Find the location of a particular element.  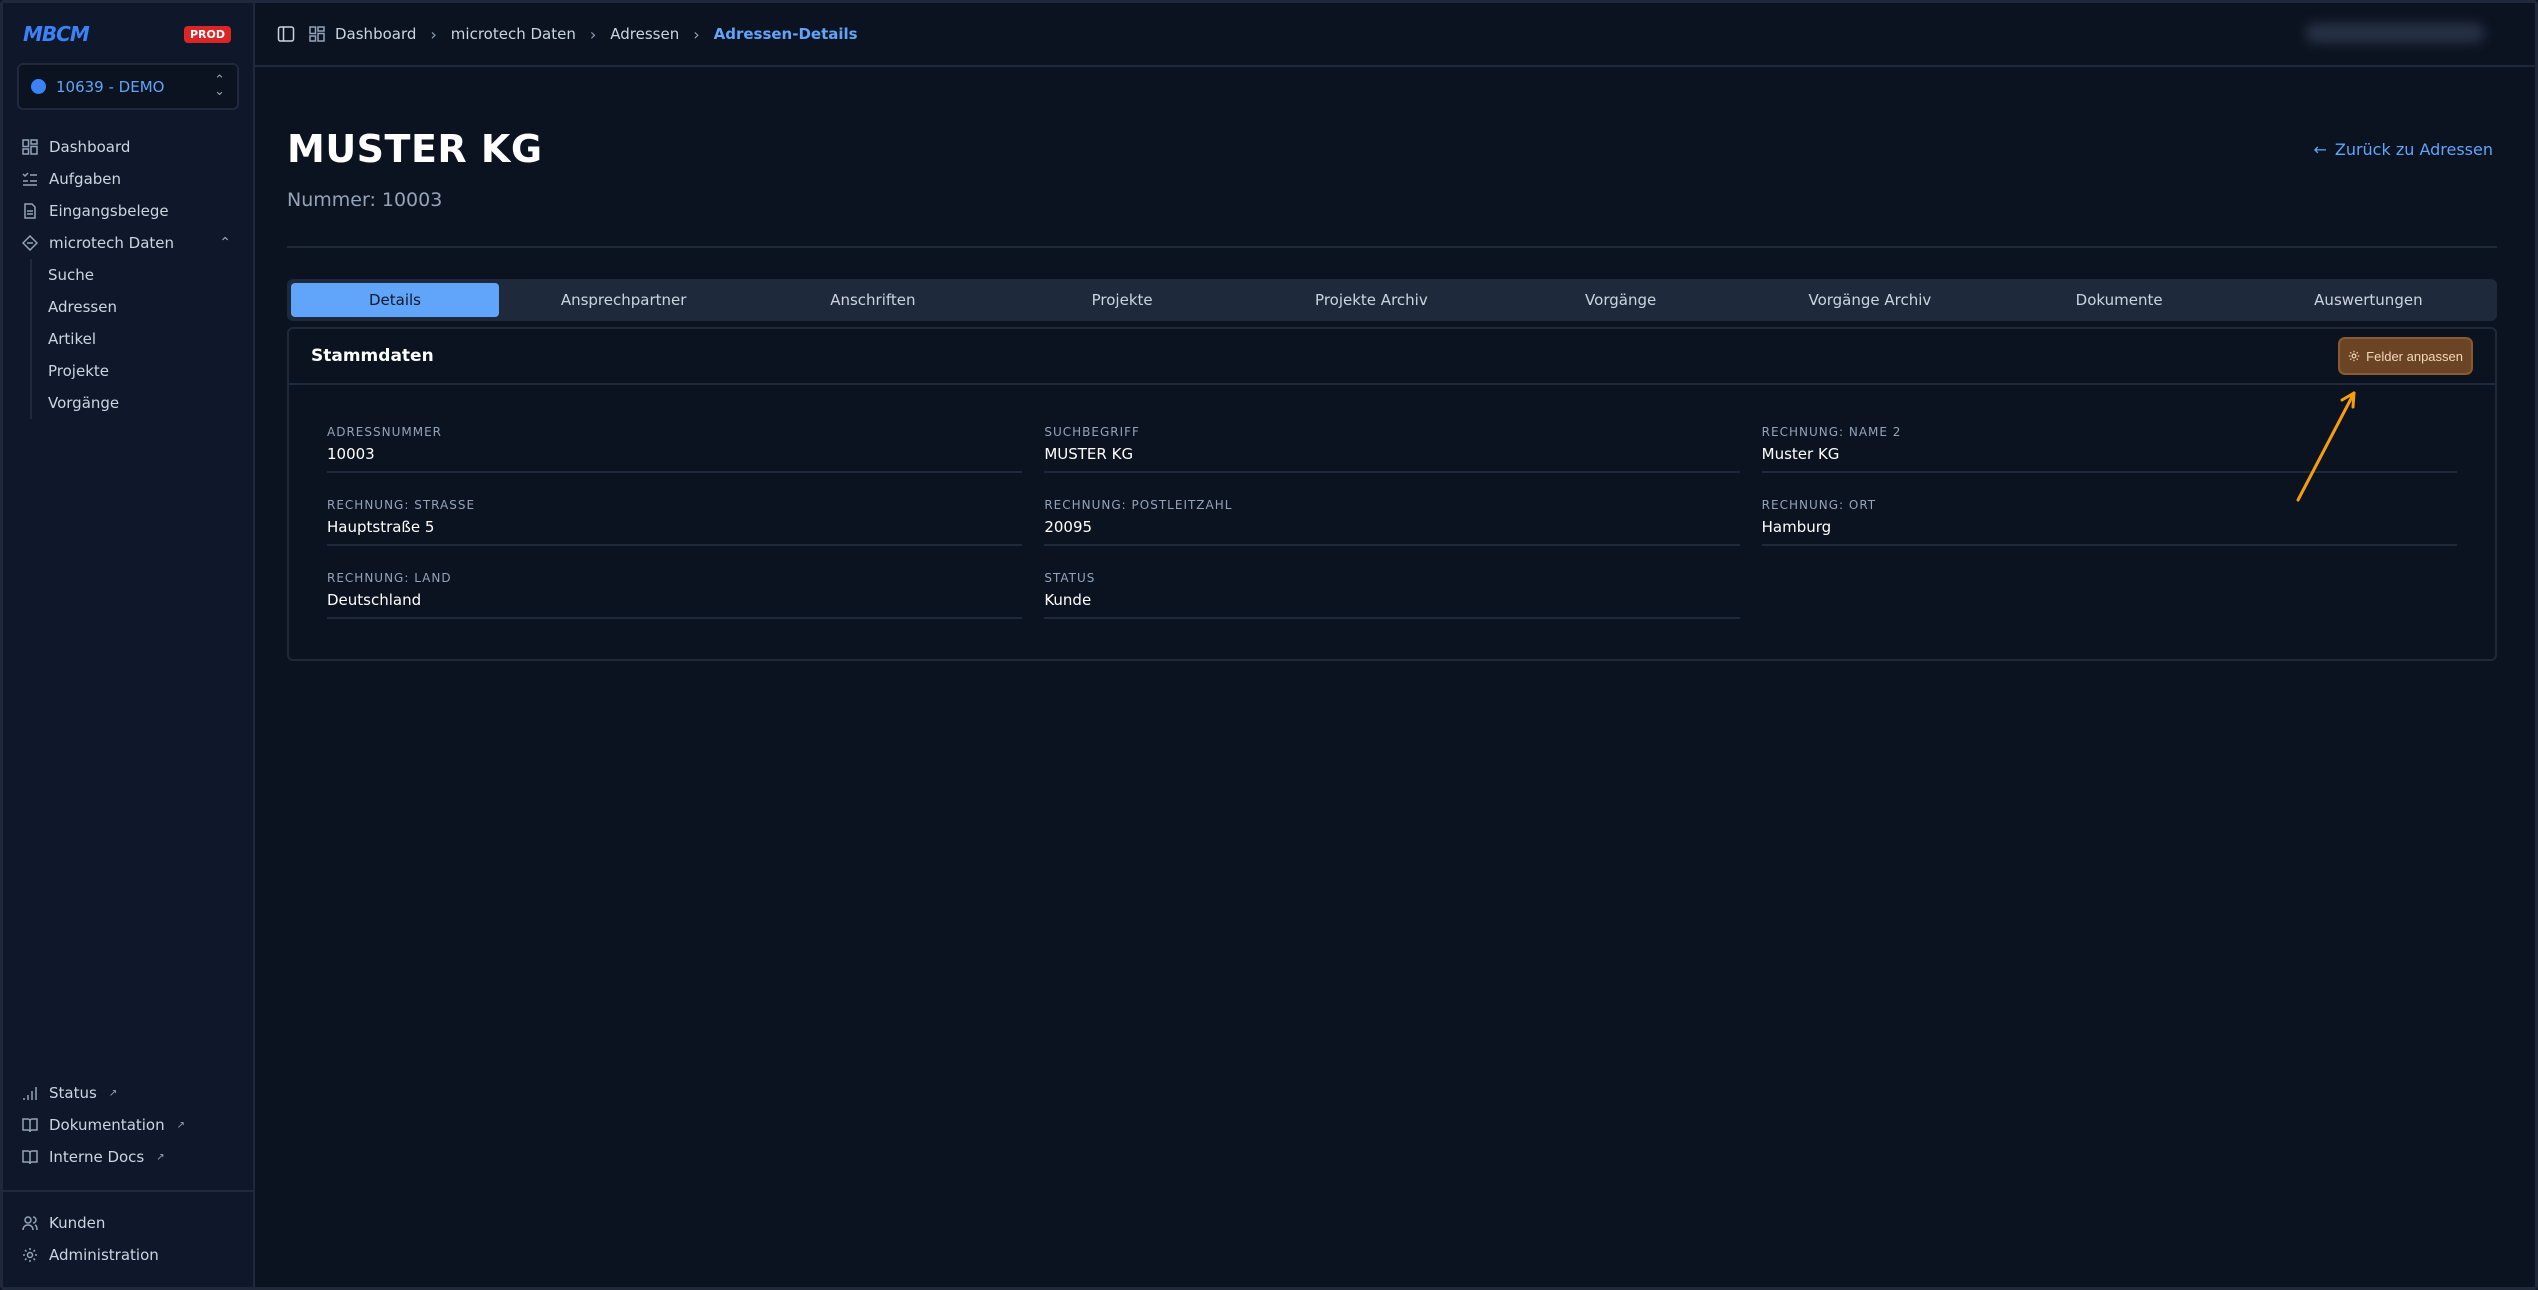

dashboard-icon is located at coordinates (30, 147).